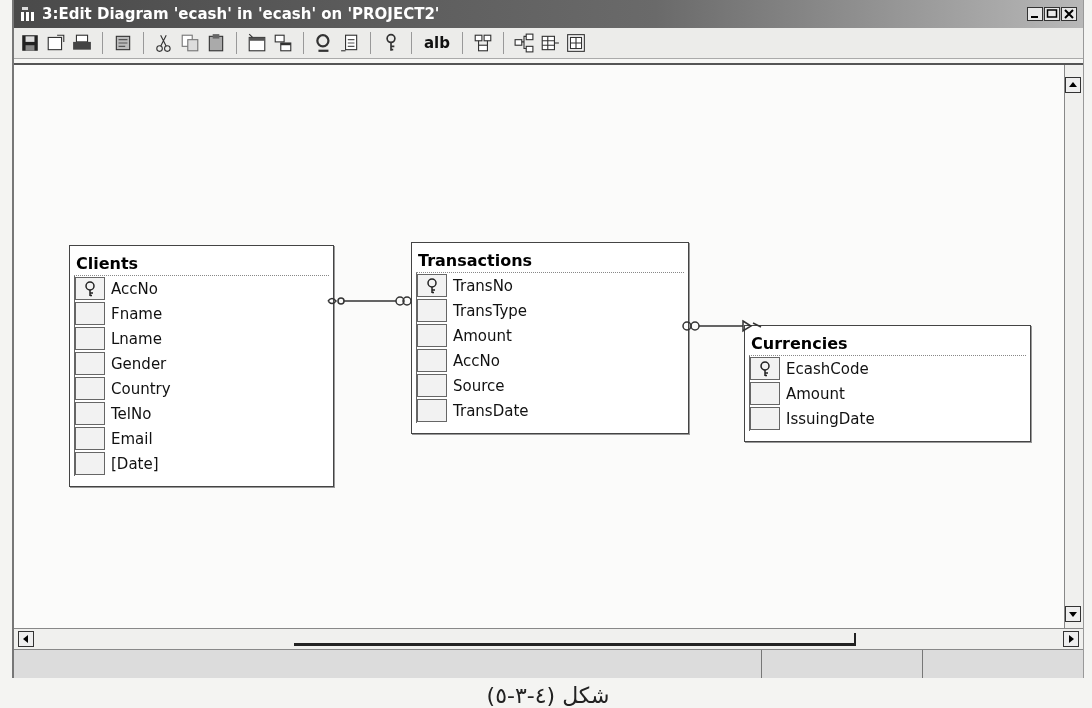 The height and width of the screenshot is (708, 1092). I want to click on horizontal-scrollbar, so click(548, 638).